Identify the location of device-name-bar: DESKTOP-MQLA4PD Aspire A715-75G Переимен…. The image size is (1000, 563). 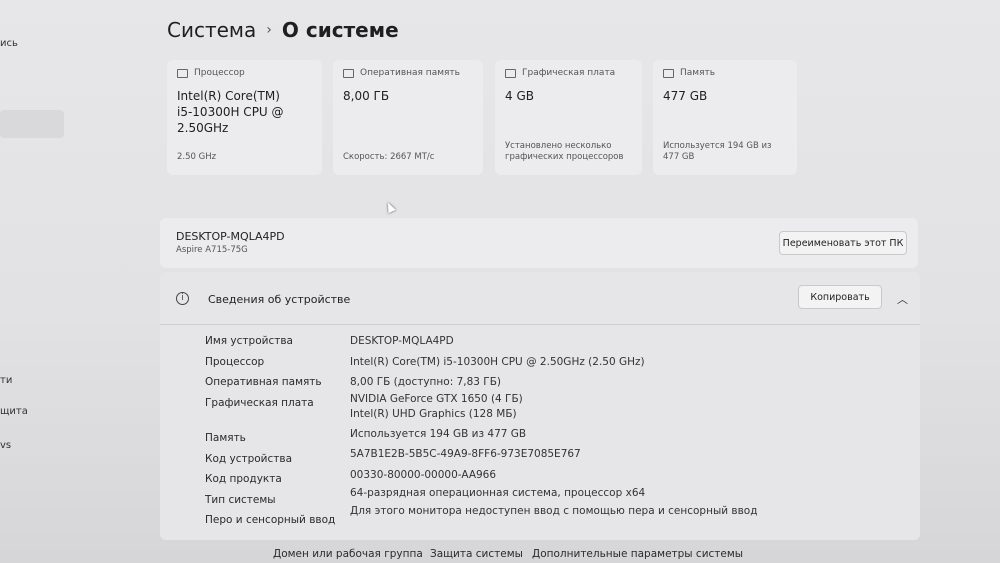
(539, 243).